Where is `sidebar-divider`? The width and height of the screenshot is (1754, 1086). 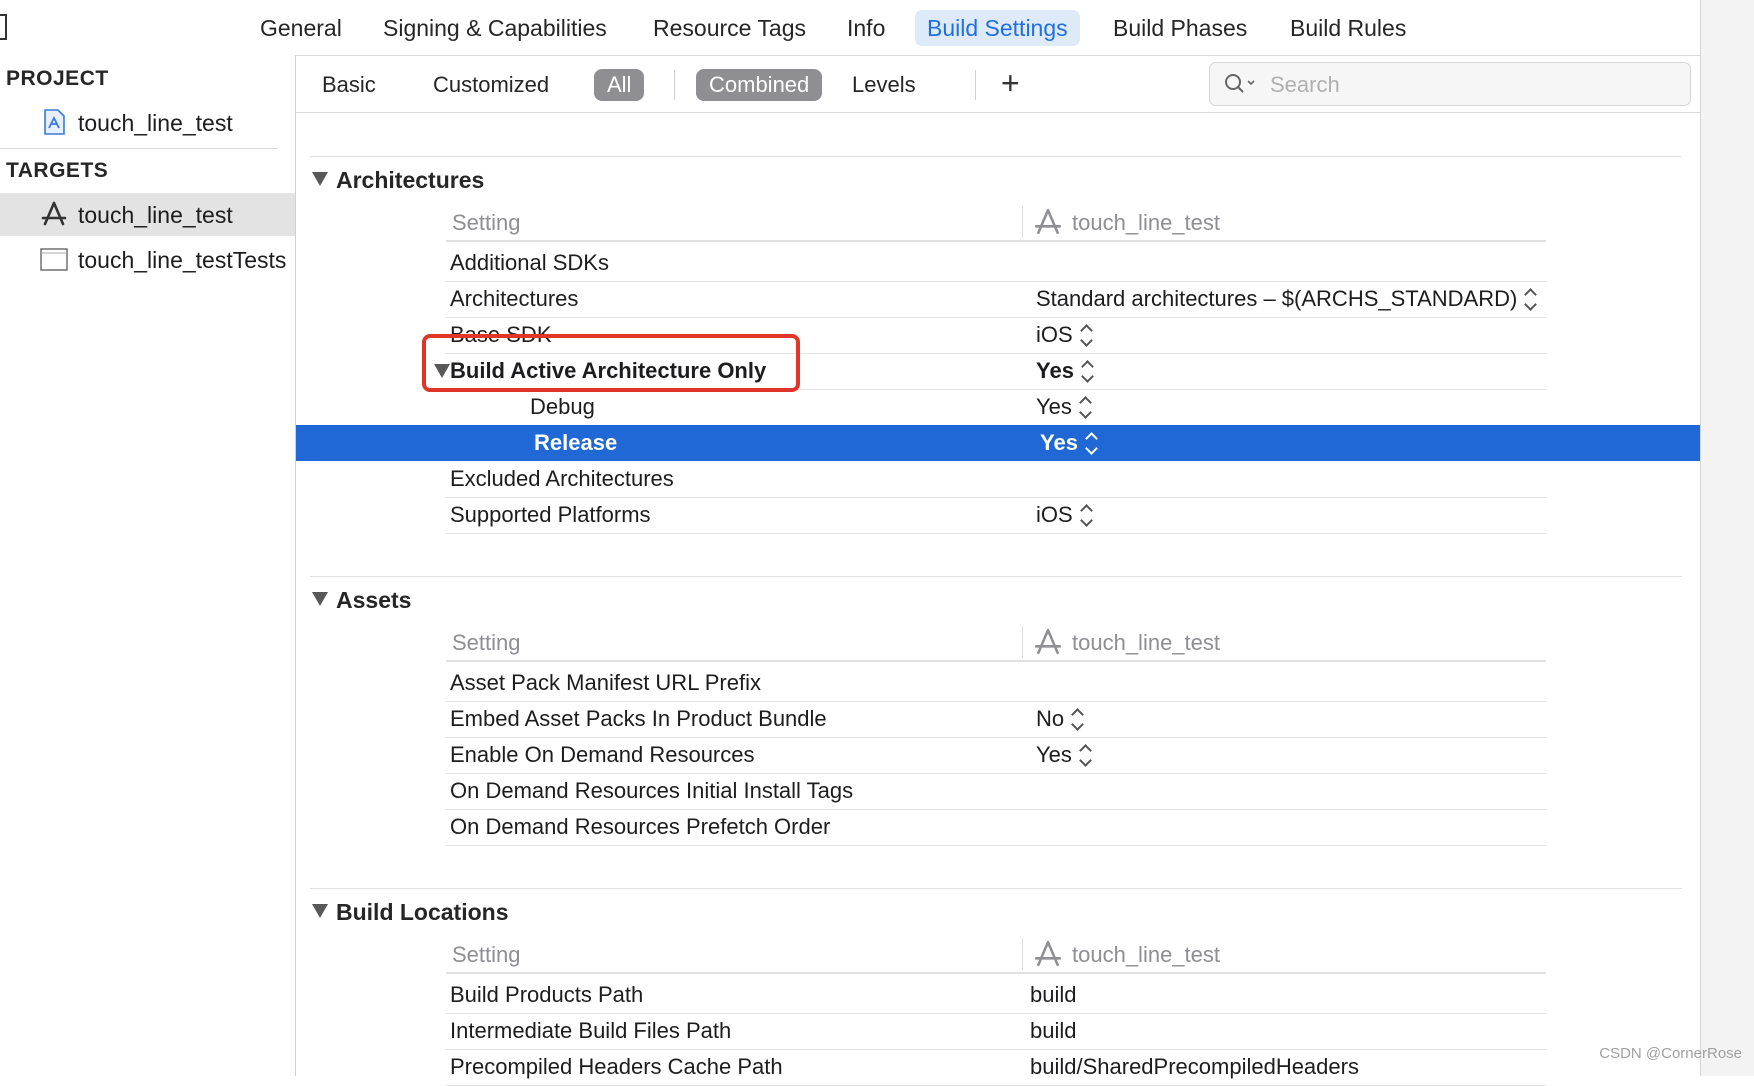 sidebar-divider is located at coordinates (139, 148).